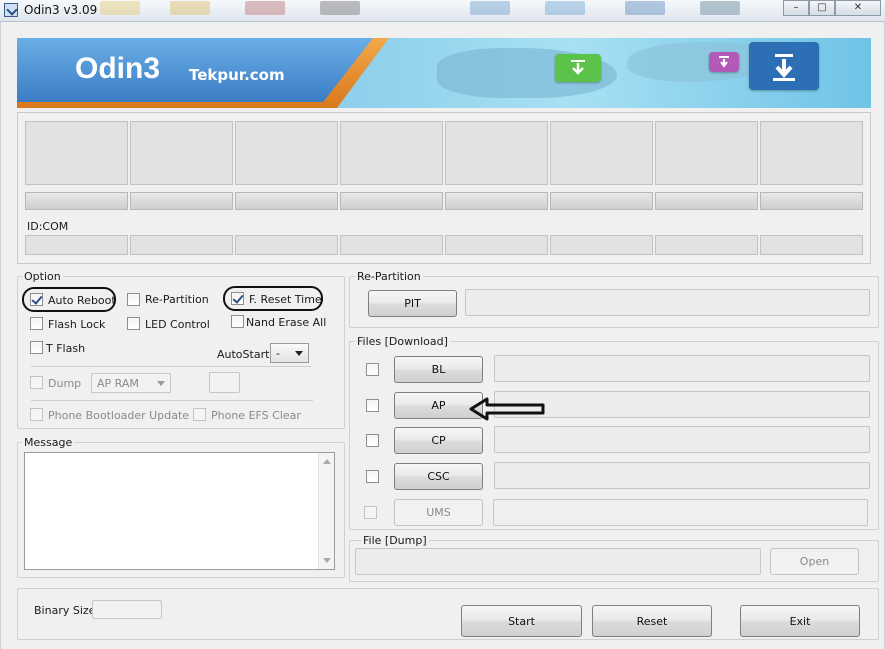  I want to click on phone-bootloader-update-checkbox, so click(36, 414).